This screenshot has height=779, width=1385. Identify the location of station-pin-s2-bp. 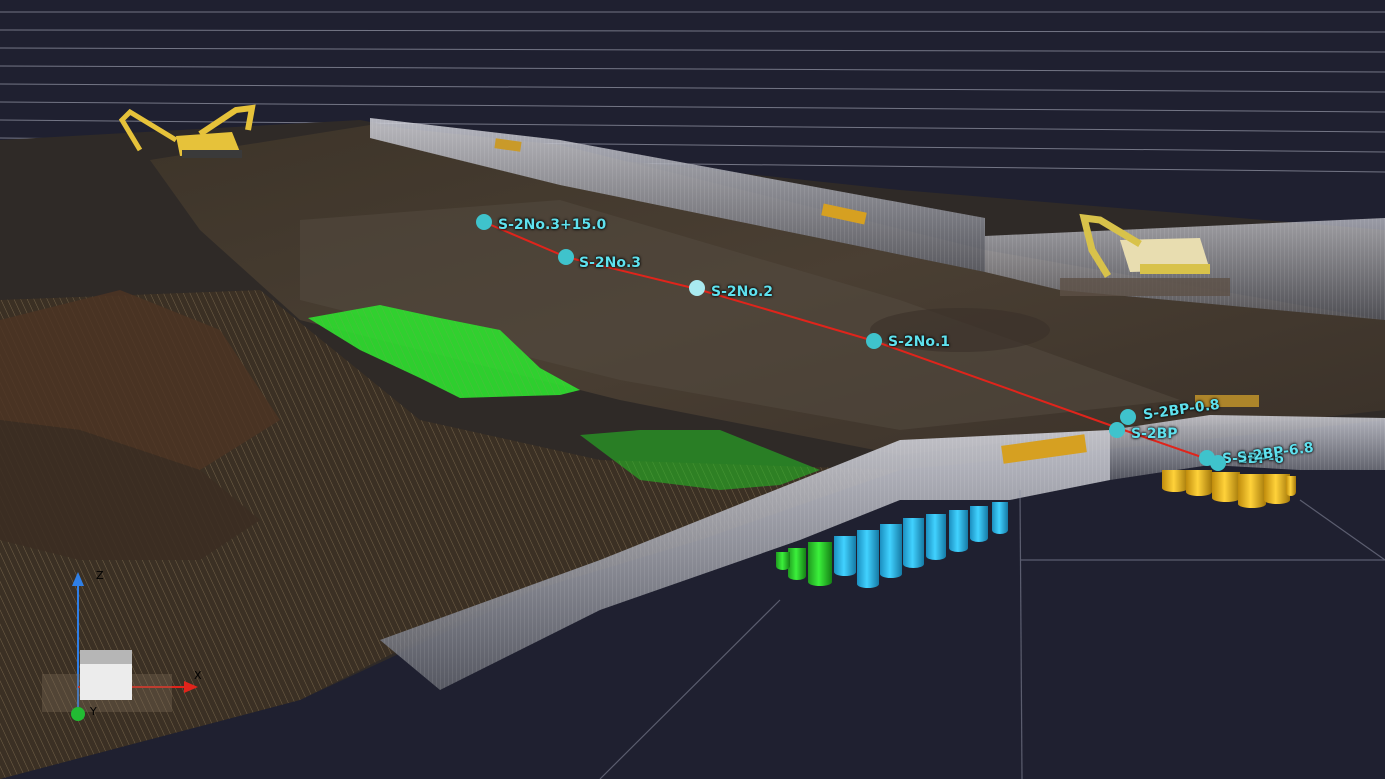
(1117, 430).